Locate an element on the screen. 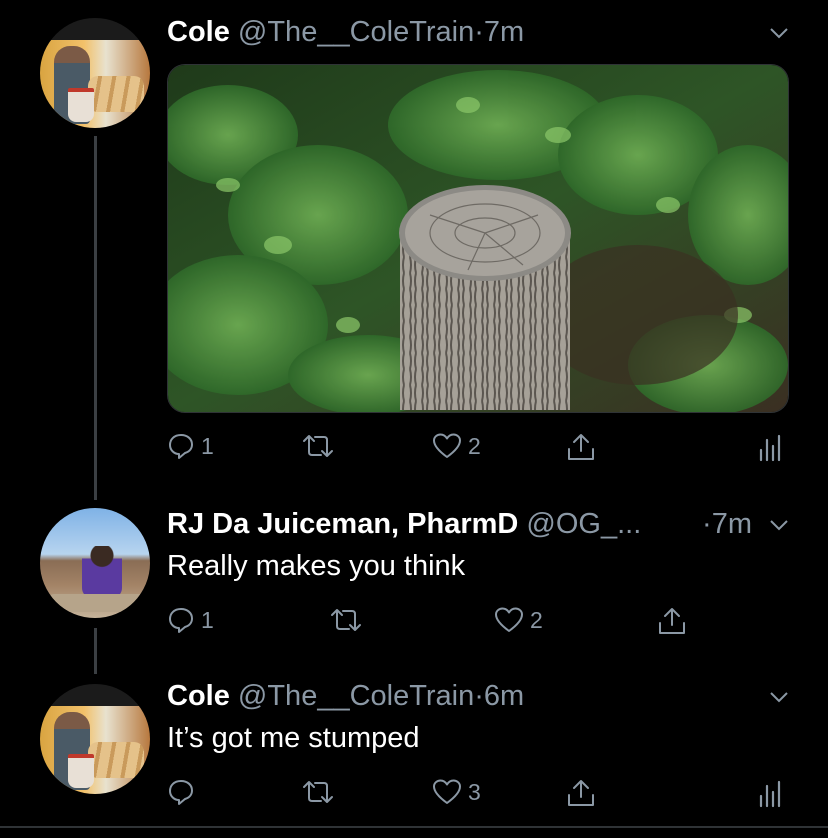  reply-button is located at coordinates (184, 792).